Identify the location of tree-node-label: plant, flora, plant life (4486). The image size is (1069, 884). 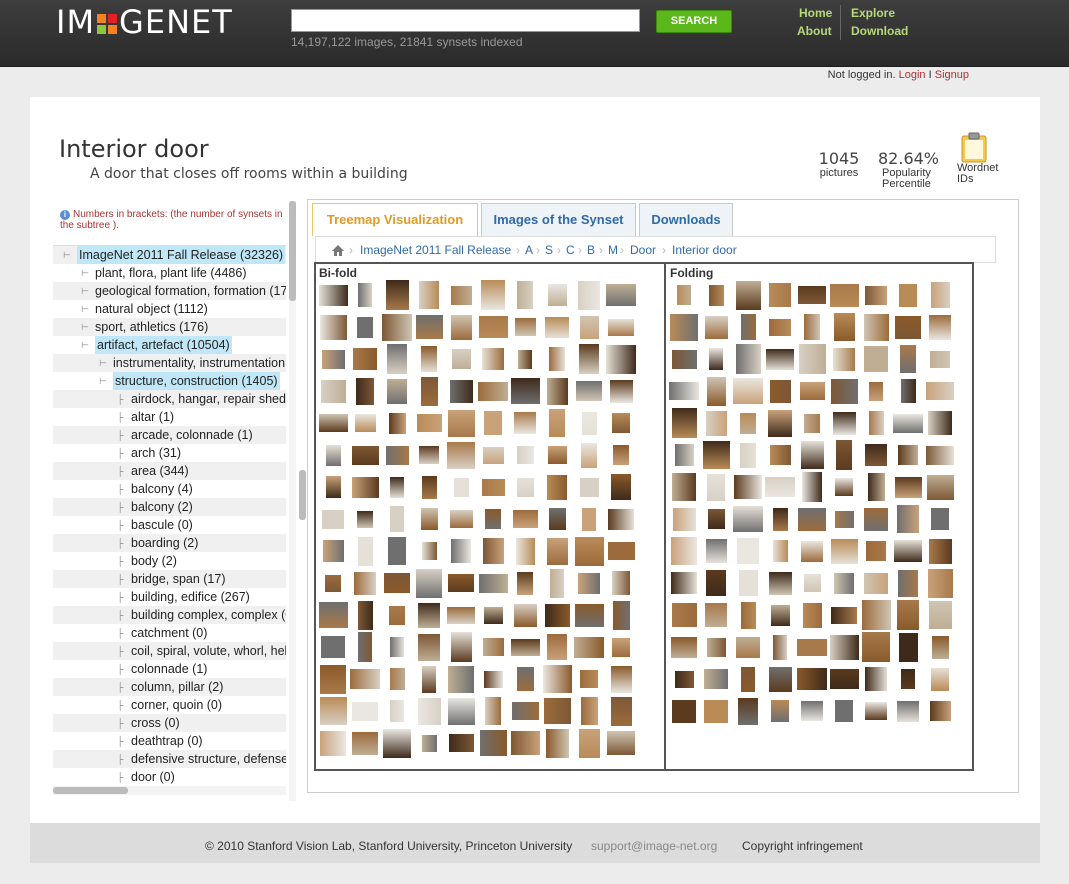
(170, 273).